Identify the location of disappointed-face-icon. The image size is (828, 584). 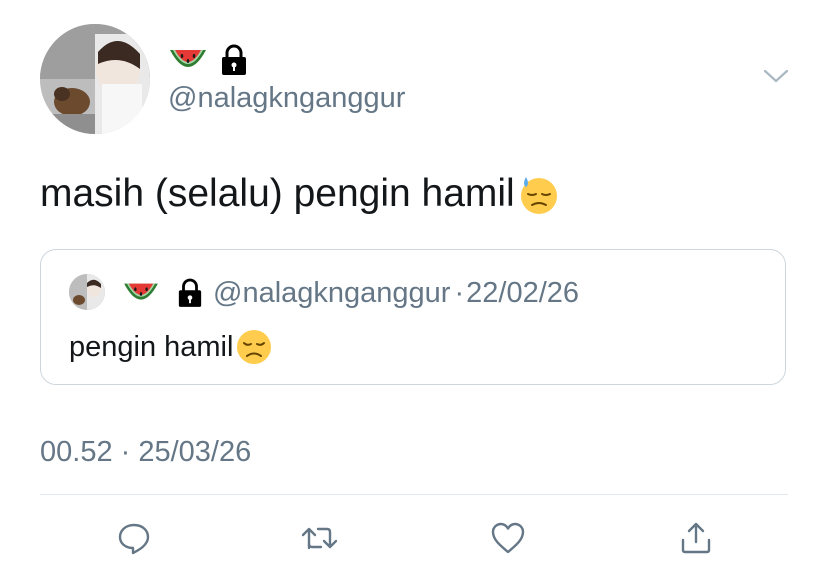
(254, 347).